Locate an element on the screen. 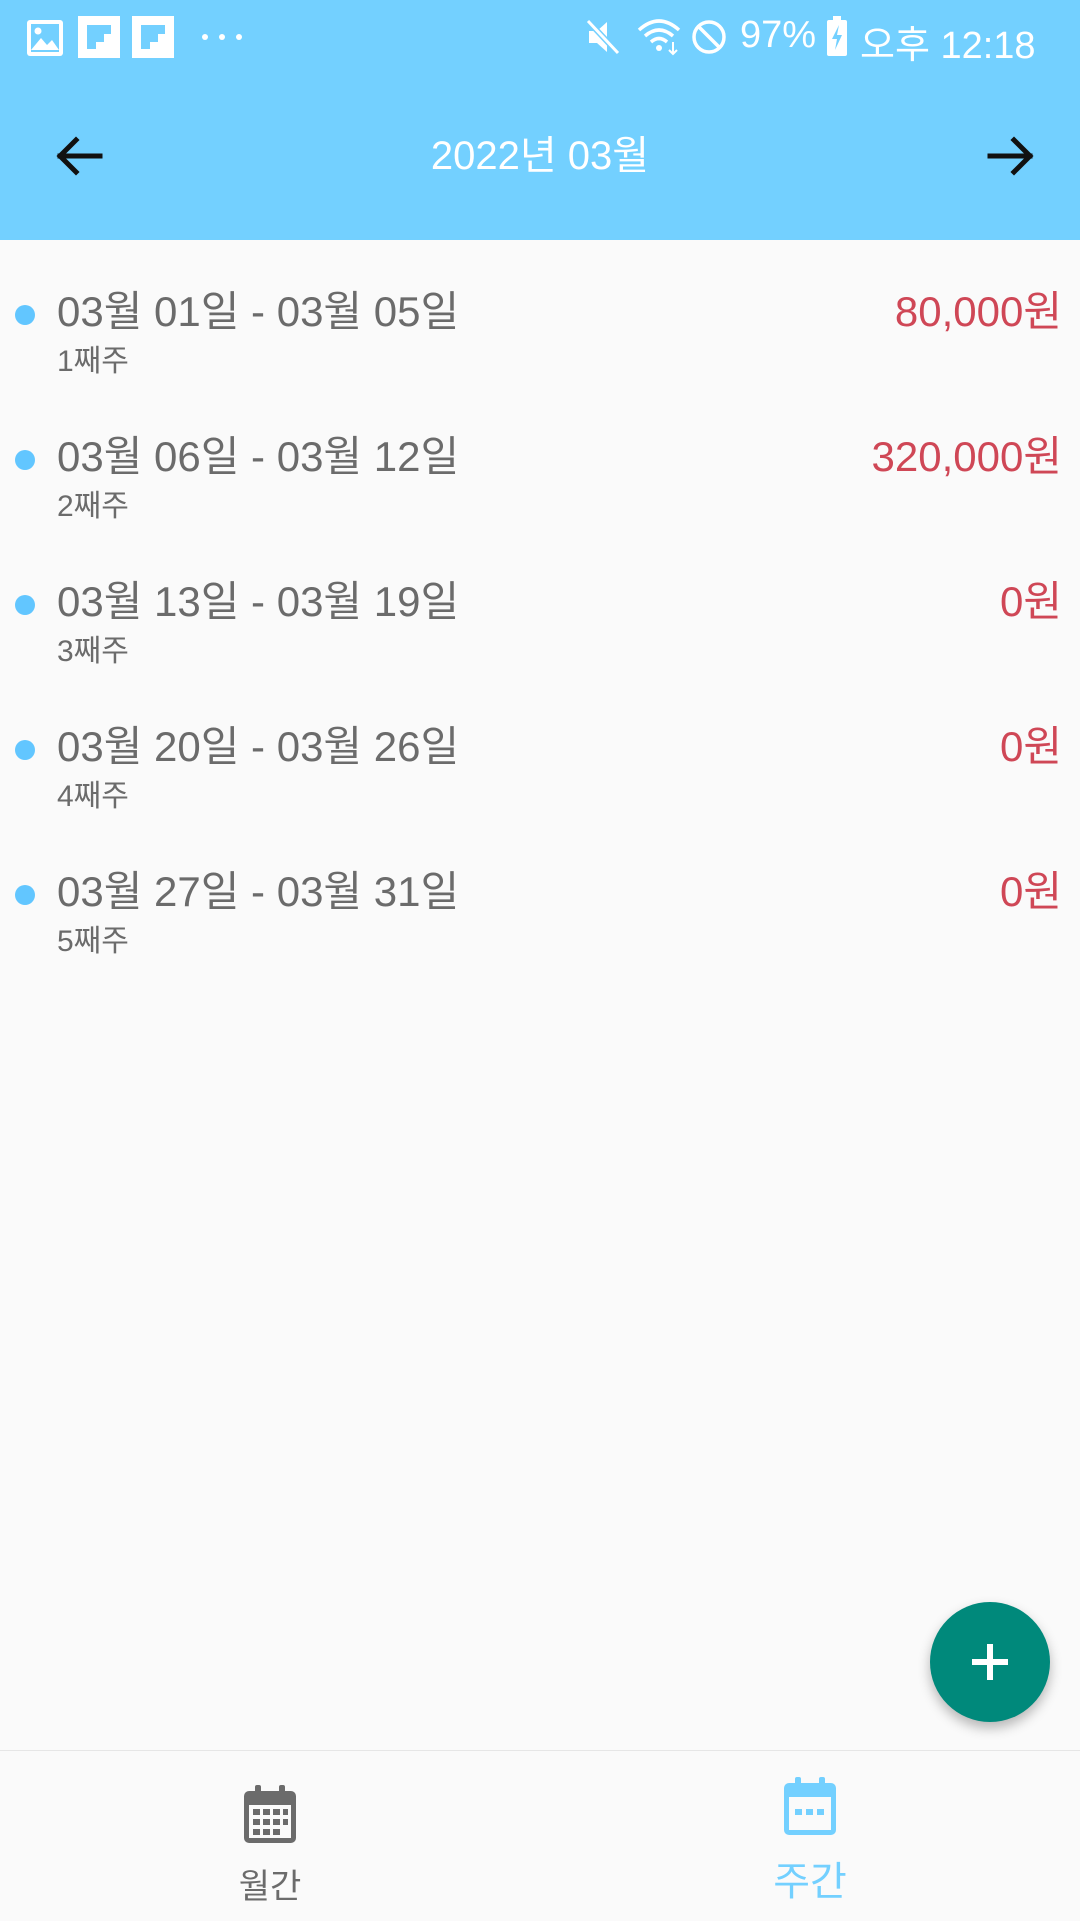 Image resolution: width=1080 pixels, height=1921 pixels. week-date-range: 03월 01일 - 03월 05일 is located at coordinates (258, 311).